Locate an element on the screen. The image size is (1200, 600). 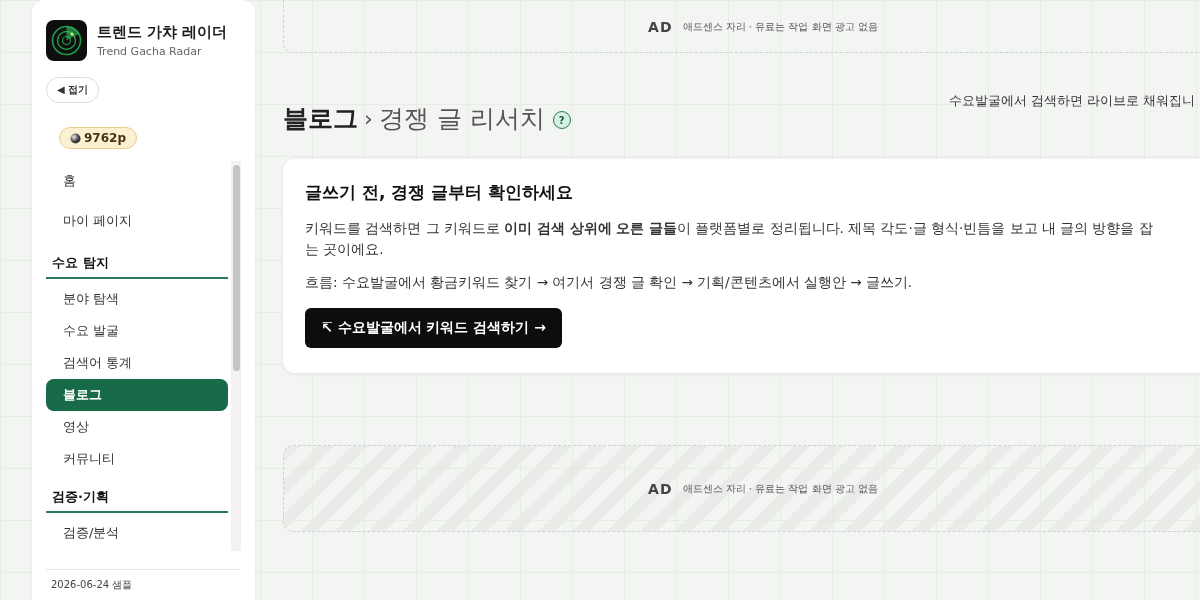
collapse-button: ◀ 접기 is located at coordinates (73, 90).